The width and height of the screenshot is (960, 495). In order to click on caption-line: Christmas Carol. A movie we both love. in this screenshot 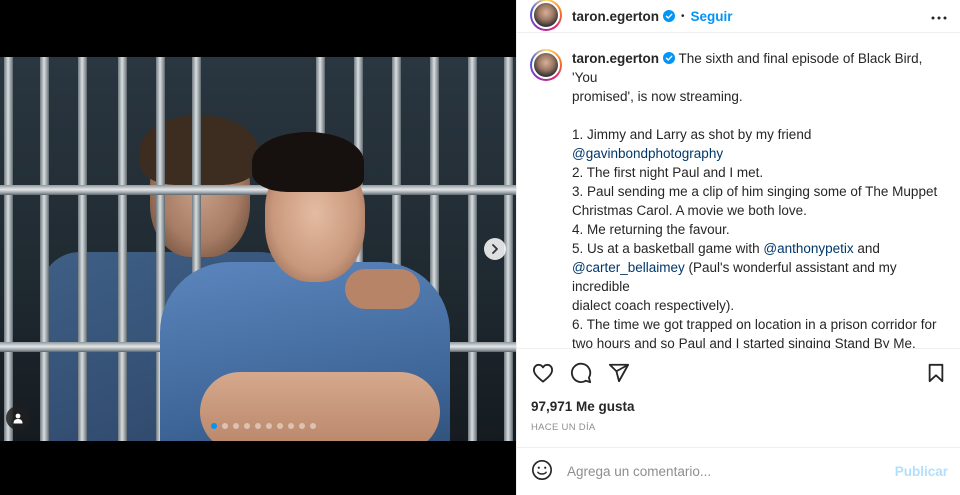, I will do `click(757, 210)`.